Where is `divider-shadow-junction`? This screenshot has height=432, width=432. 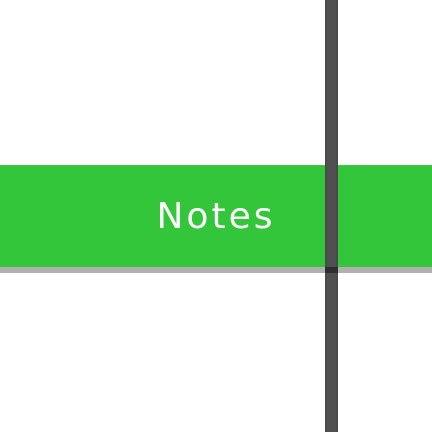
divider-shadow-junction is located at coordinates (331, 270).